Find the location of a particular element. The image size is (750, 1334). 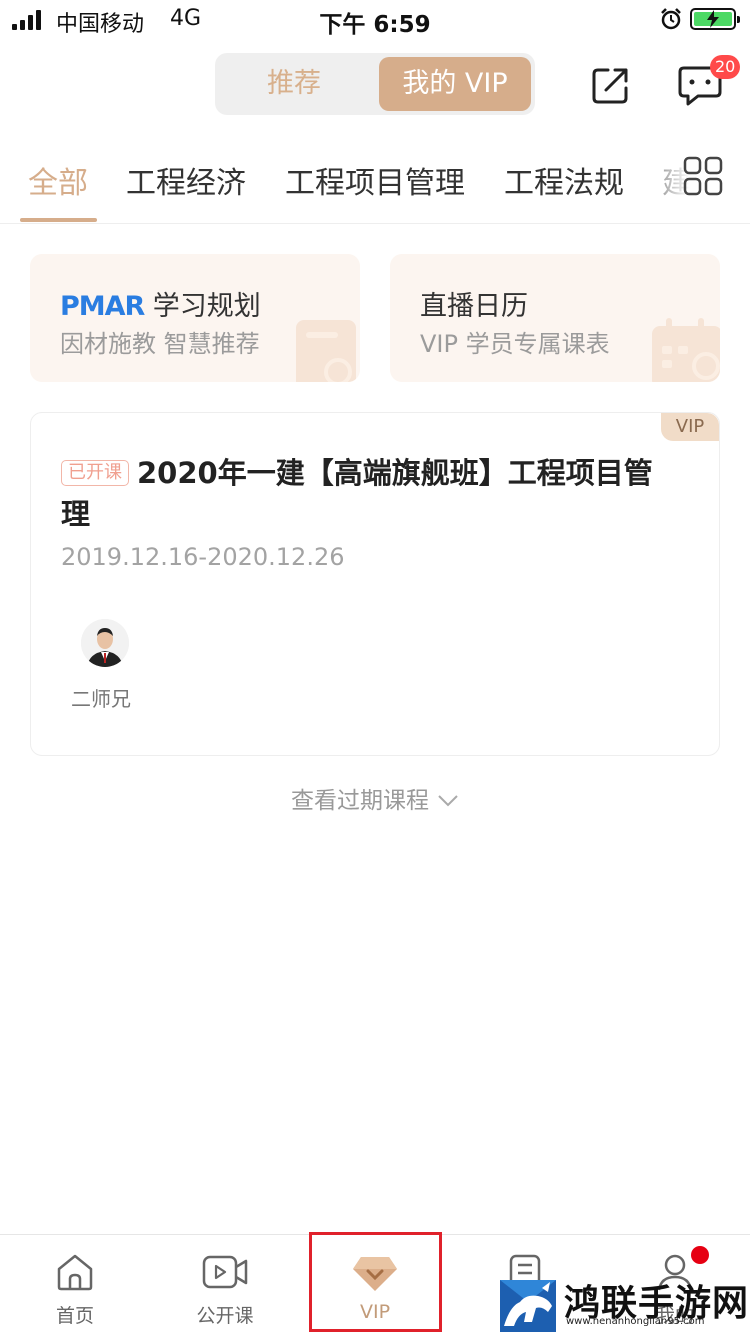

nav-home-label: 首页 is located at coordinates (74, 1316).